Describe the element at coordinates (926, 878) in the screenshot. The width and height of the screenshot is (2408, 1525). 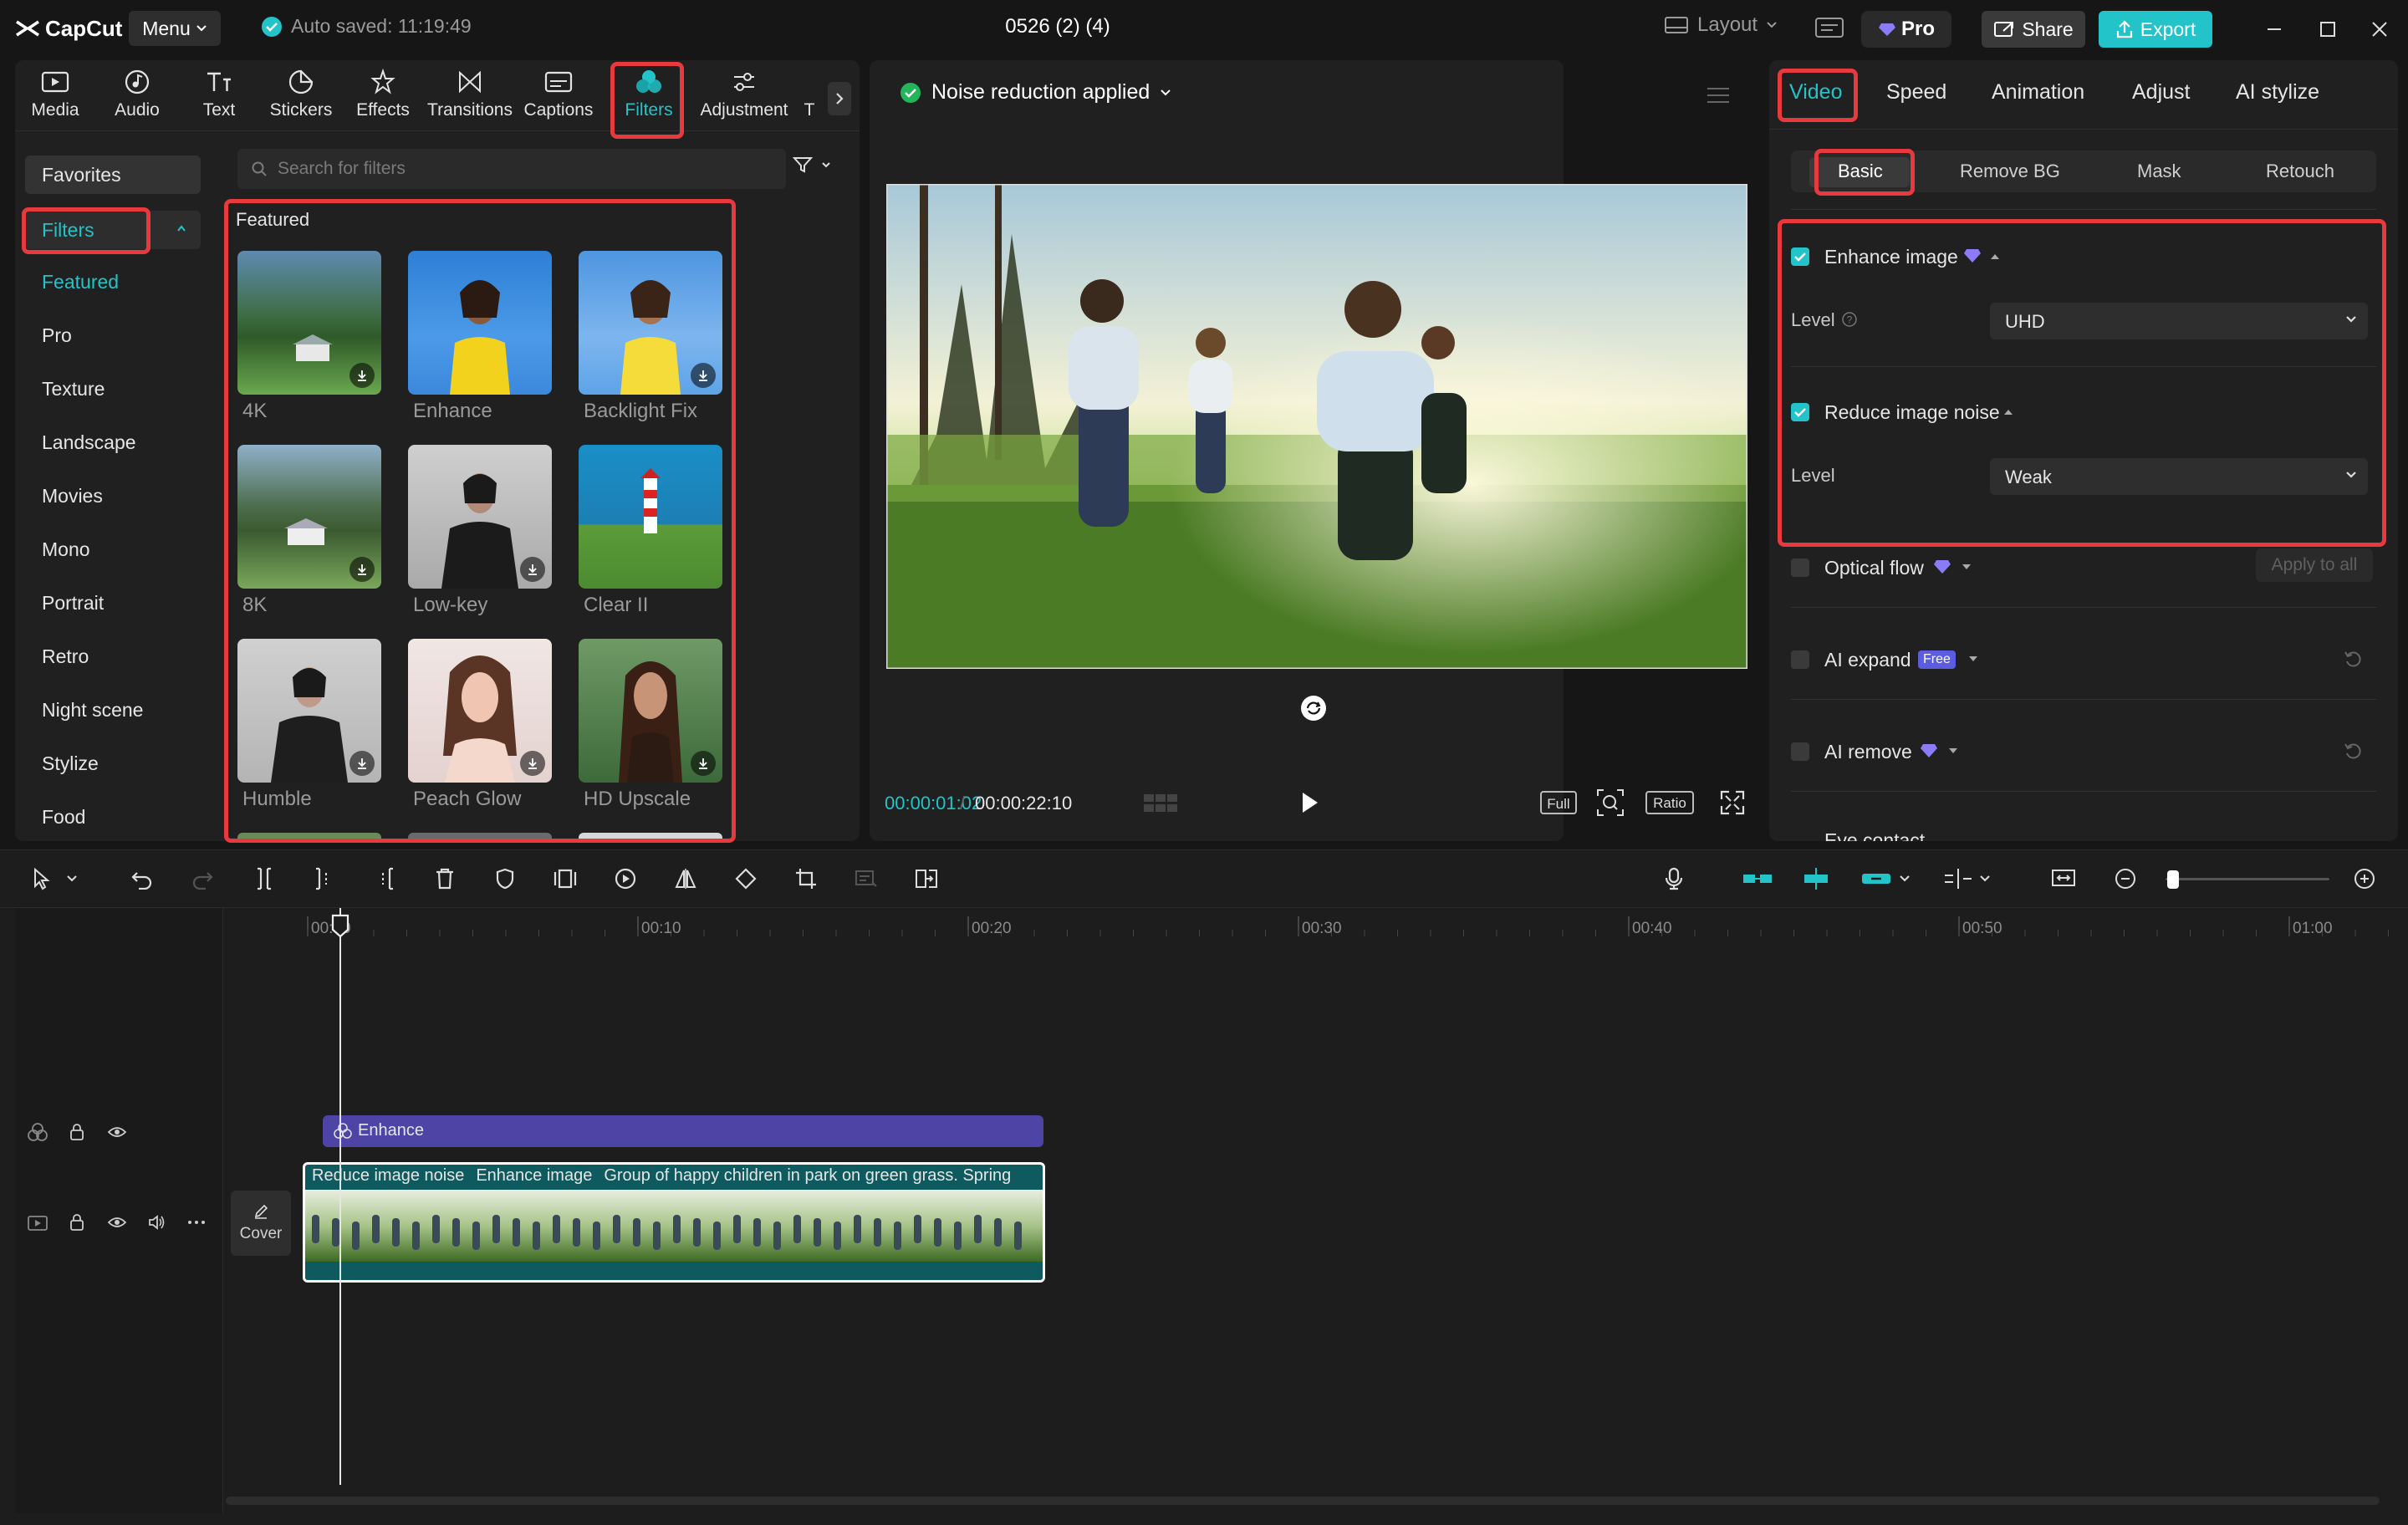
I see `replace-clip-icon` at that location.